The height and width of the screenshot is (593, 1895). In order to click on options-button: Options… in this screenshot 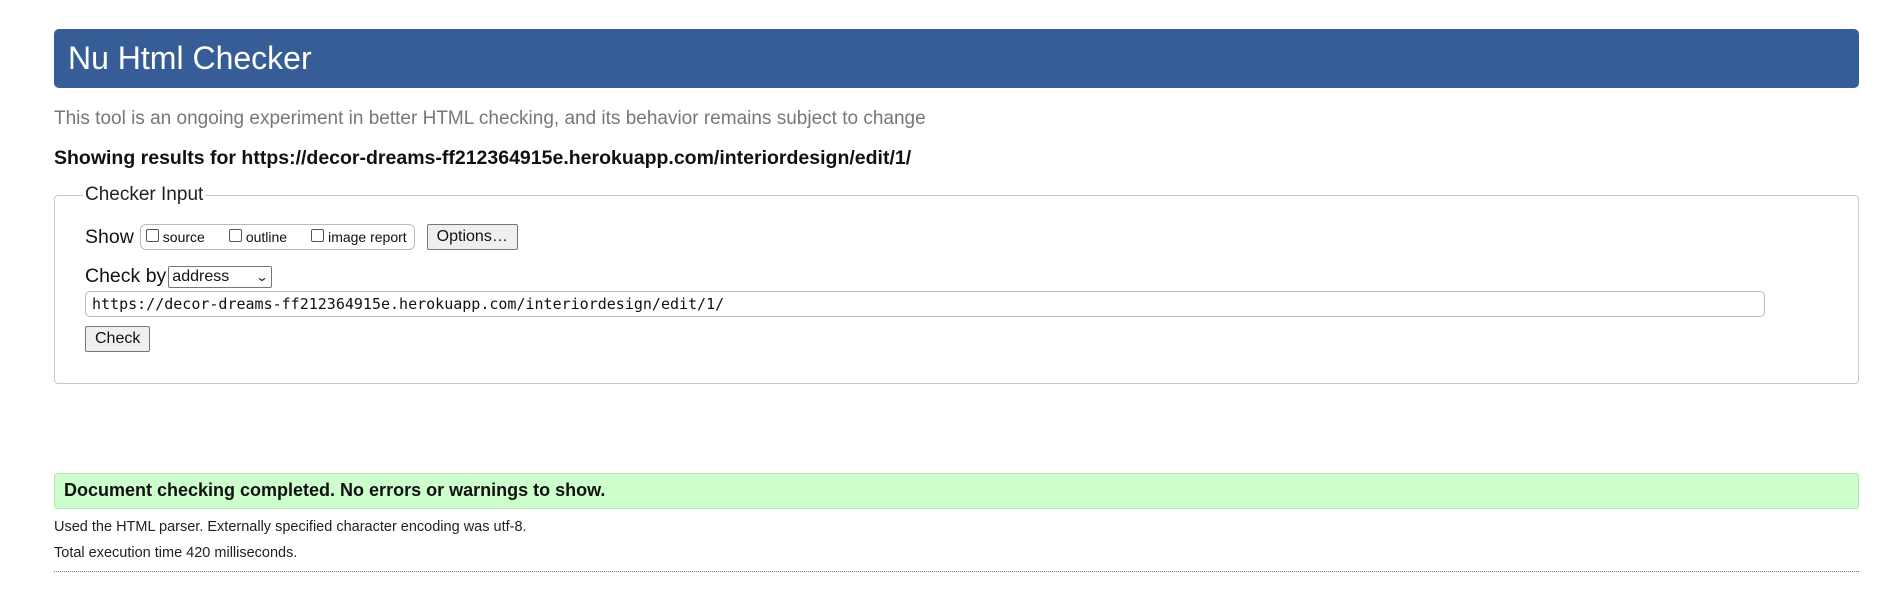, I will do `click(472, 237)`.